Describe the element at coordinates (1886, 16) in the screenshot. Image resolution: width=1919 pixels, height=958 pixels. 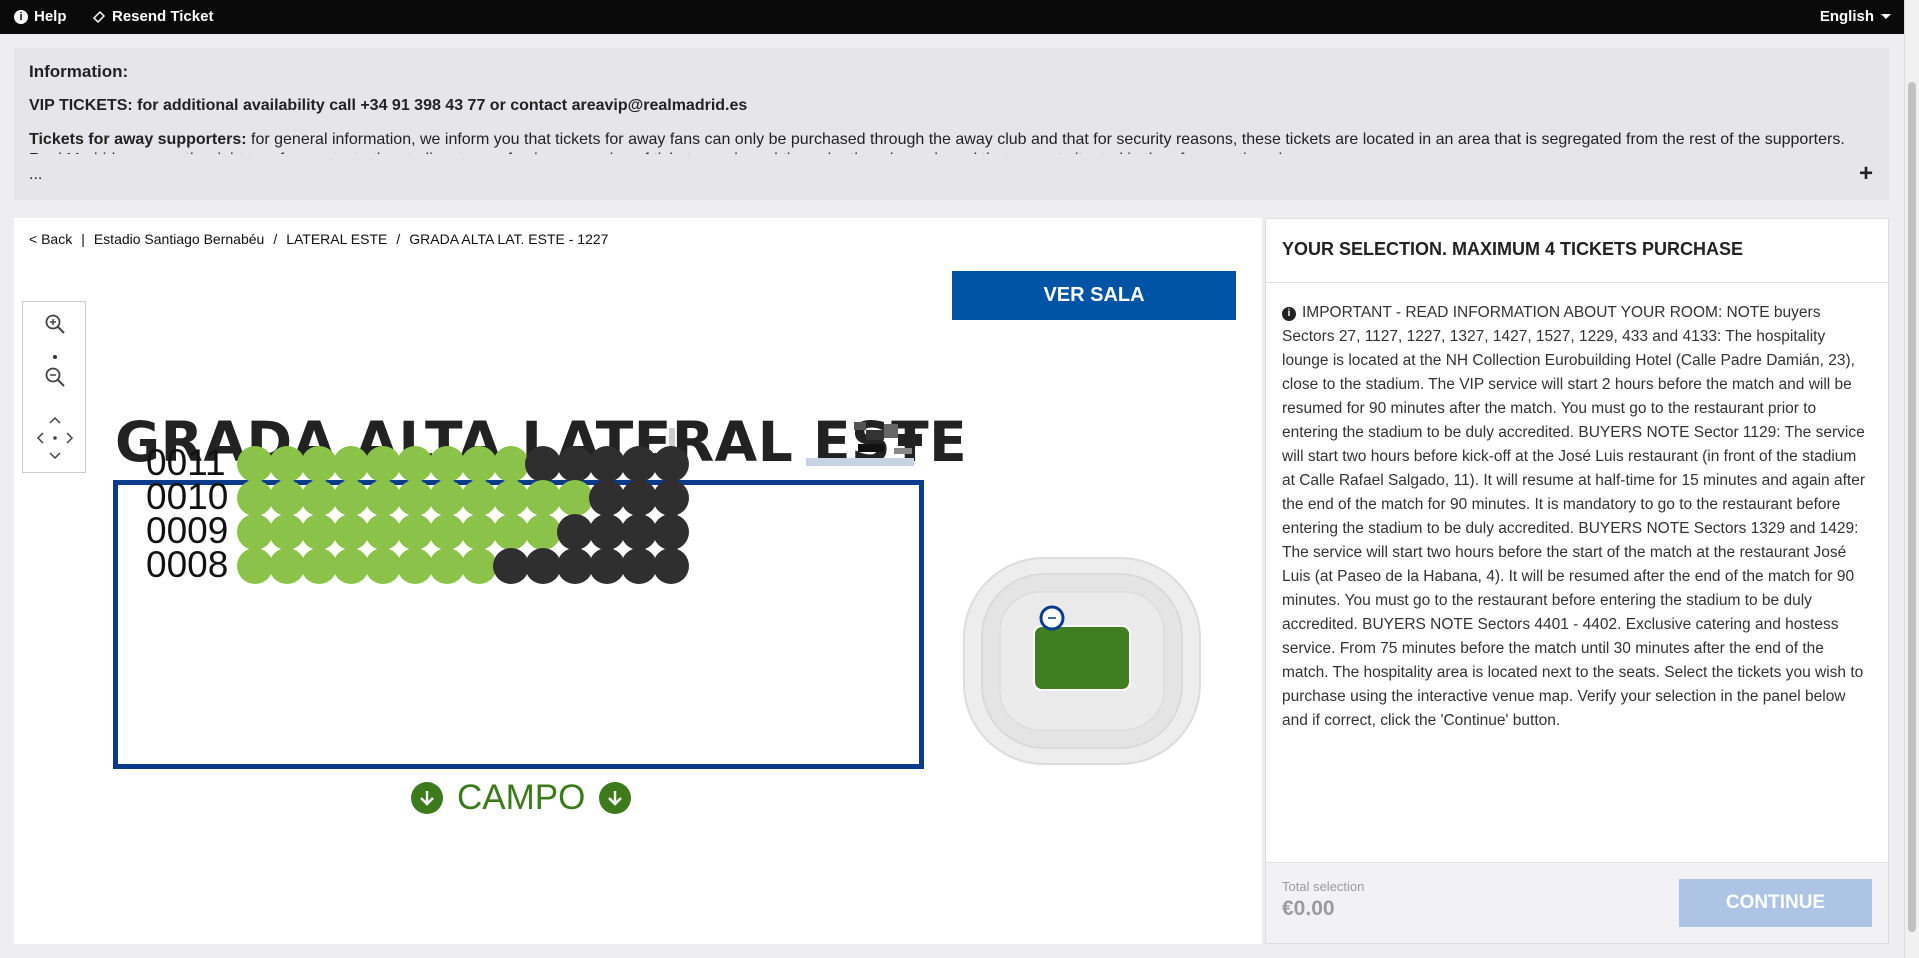
I see `chevron-down-icon` at that location.